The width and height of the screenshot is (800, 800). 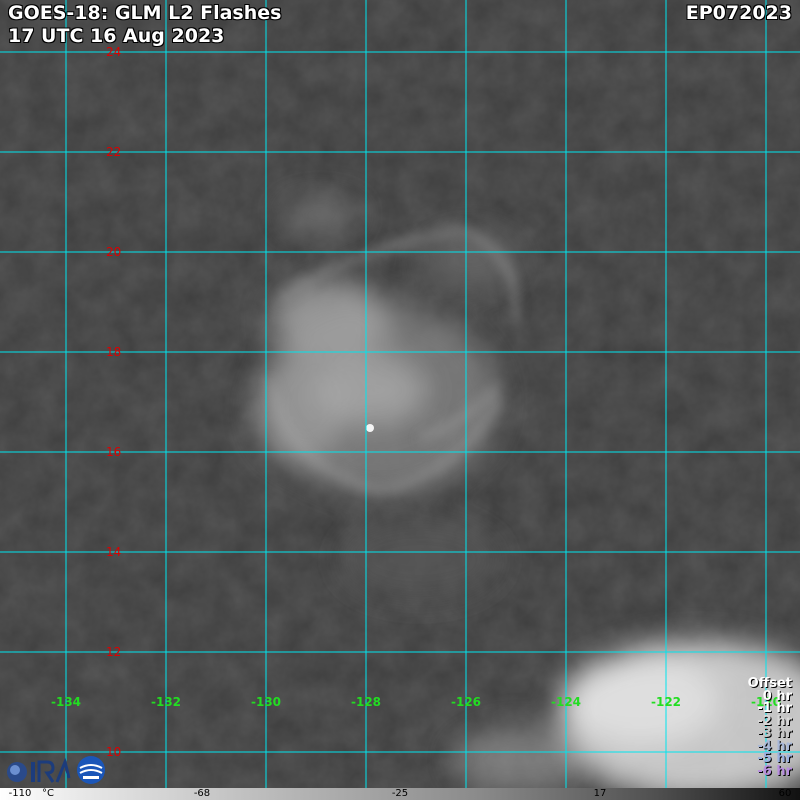 I want to click on ir-logo, so click(x=39, y=770).